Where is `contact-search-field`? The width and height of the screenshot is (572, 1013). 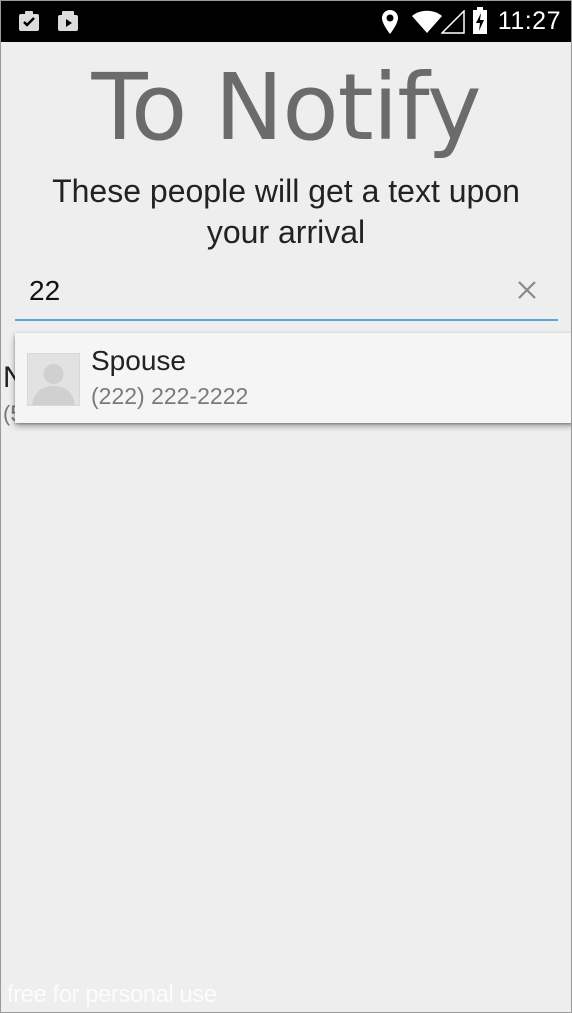
contact-search-field is located at coordinates (286, 293).